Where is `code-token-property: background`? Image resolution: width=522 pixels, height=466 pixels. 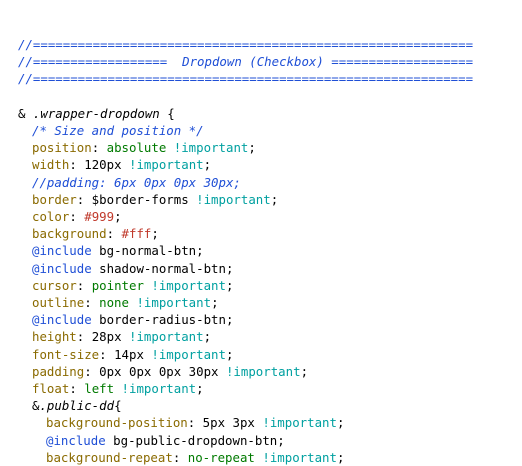 code-token-property: background is located at coordinates (69, 234).